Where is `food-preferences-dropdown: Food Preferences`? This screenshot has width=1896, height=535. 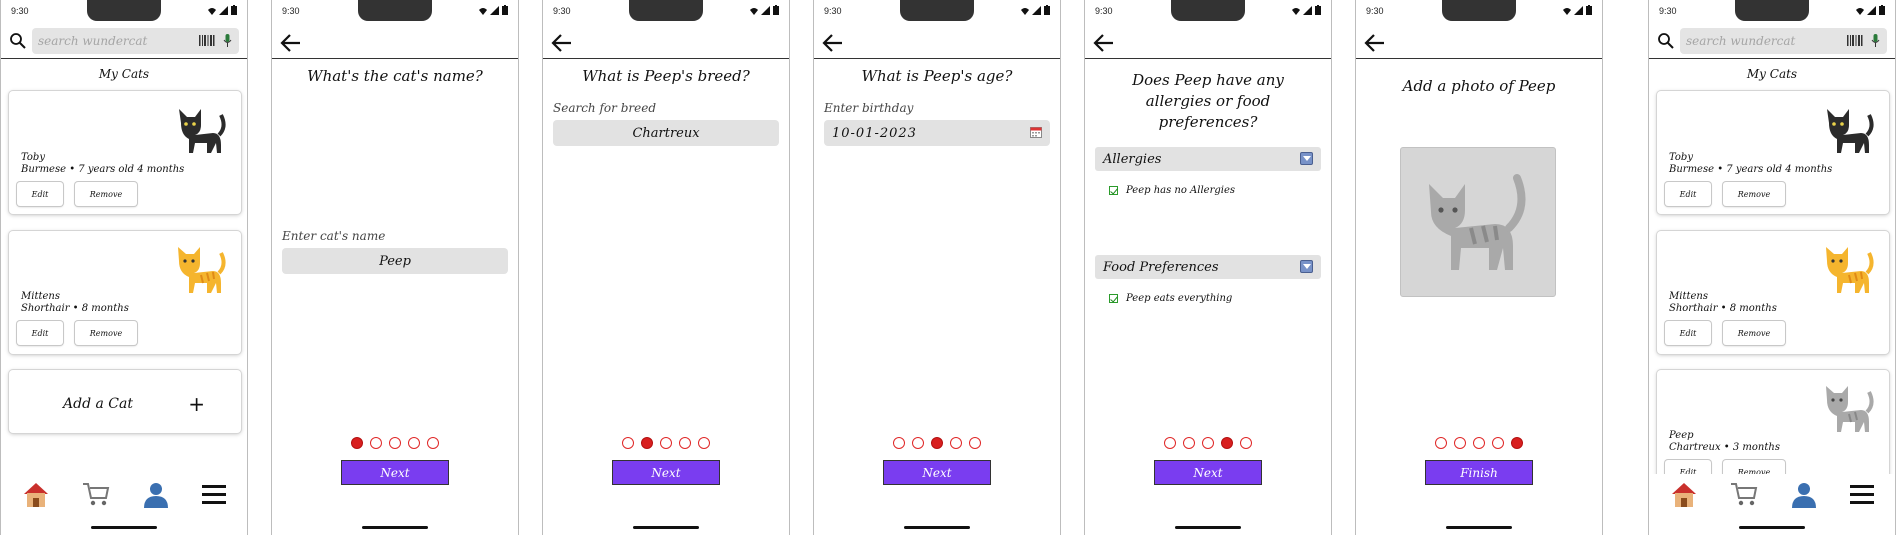 food-preferences-dropdown: Food Preferences is located at coordinates (1208, 267).